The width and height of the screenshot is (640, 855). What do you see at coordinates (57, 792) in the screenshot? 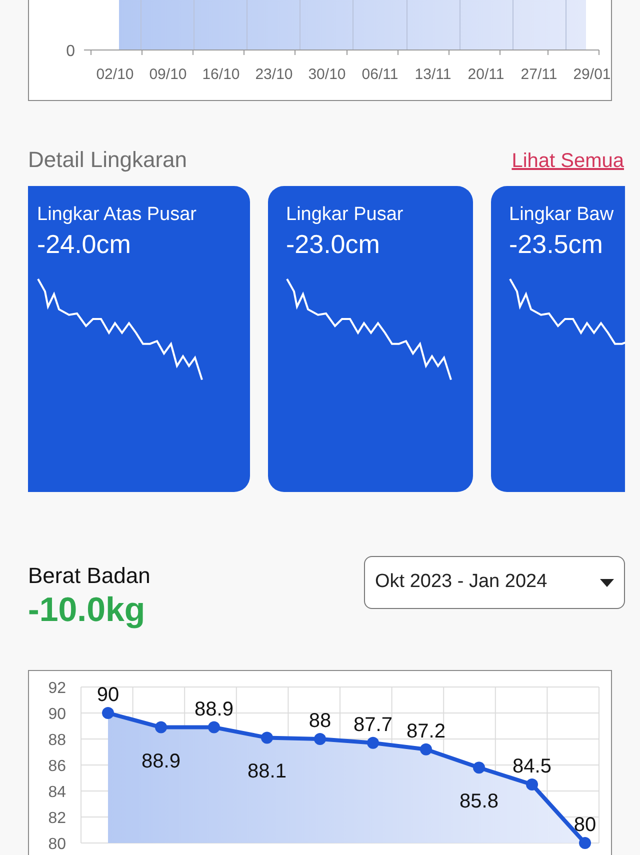
I see `axis-label: 84` at bounding box center [57, 792].